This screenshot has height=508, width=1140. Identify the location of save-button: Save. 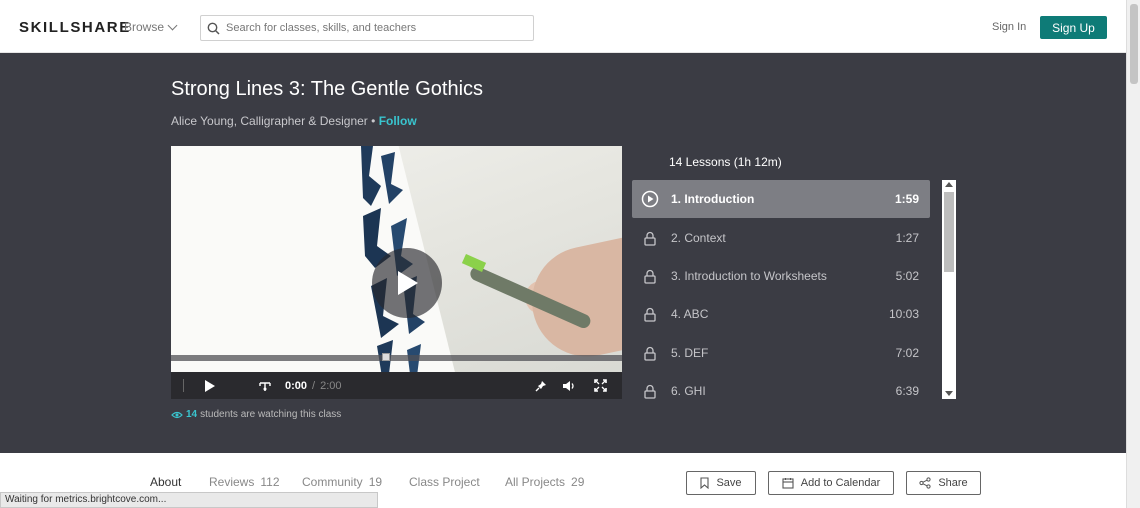
(721, 483).